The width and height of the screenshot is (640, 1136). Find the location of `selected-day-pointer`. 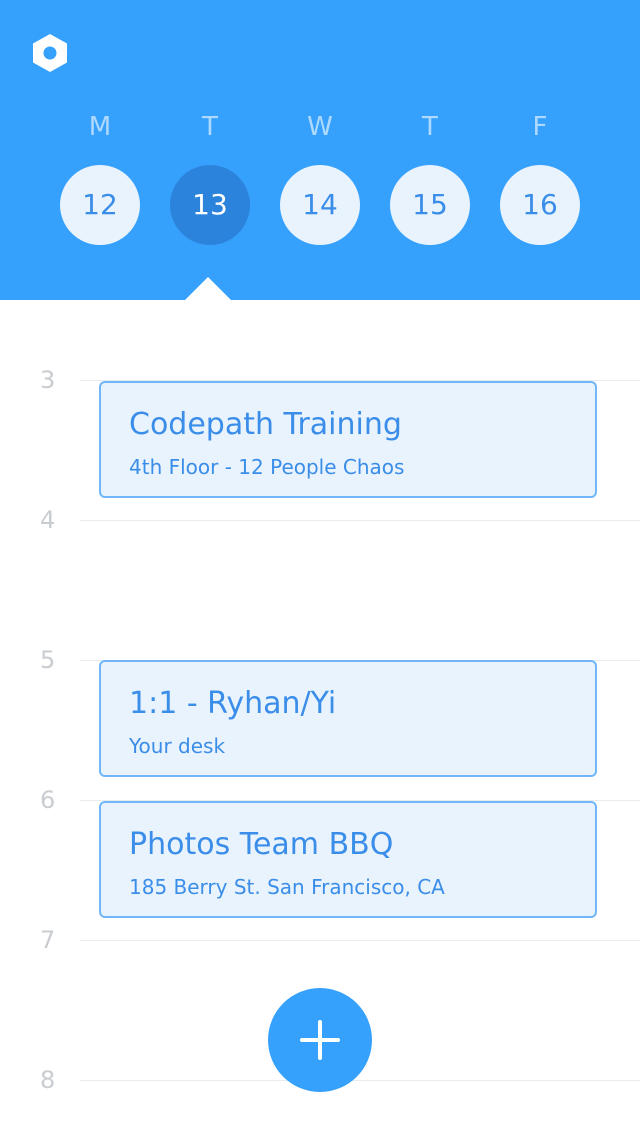

selected-day-pointer is located at coordinates (208, 289).